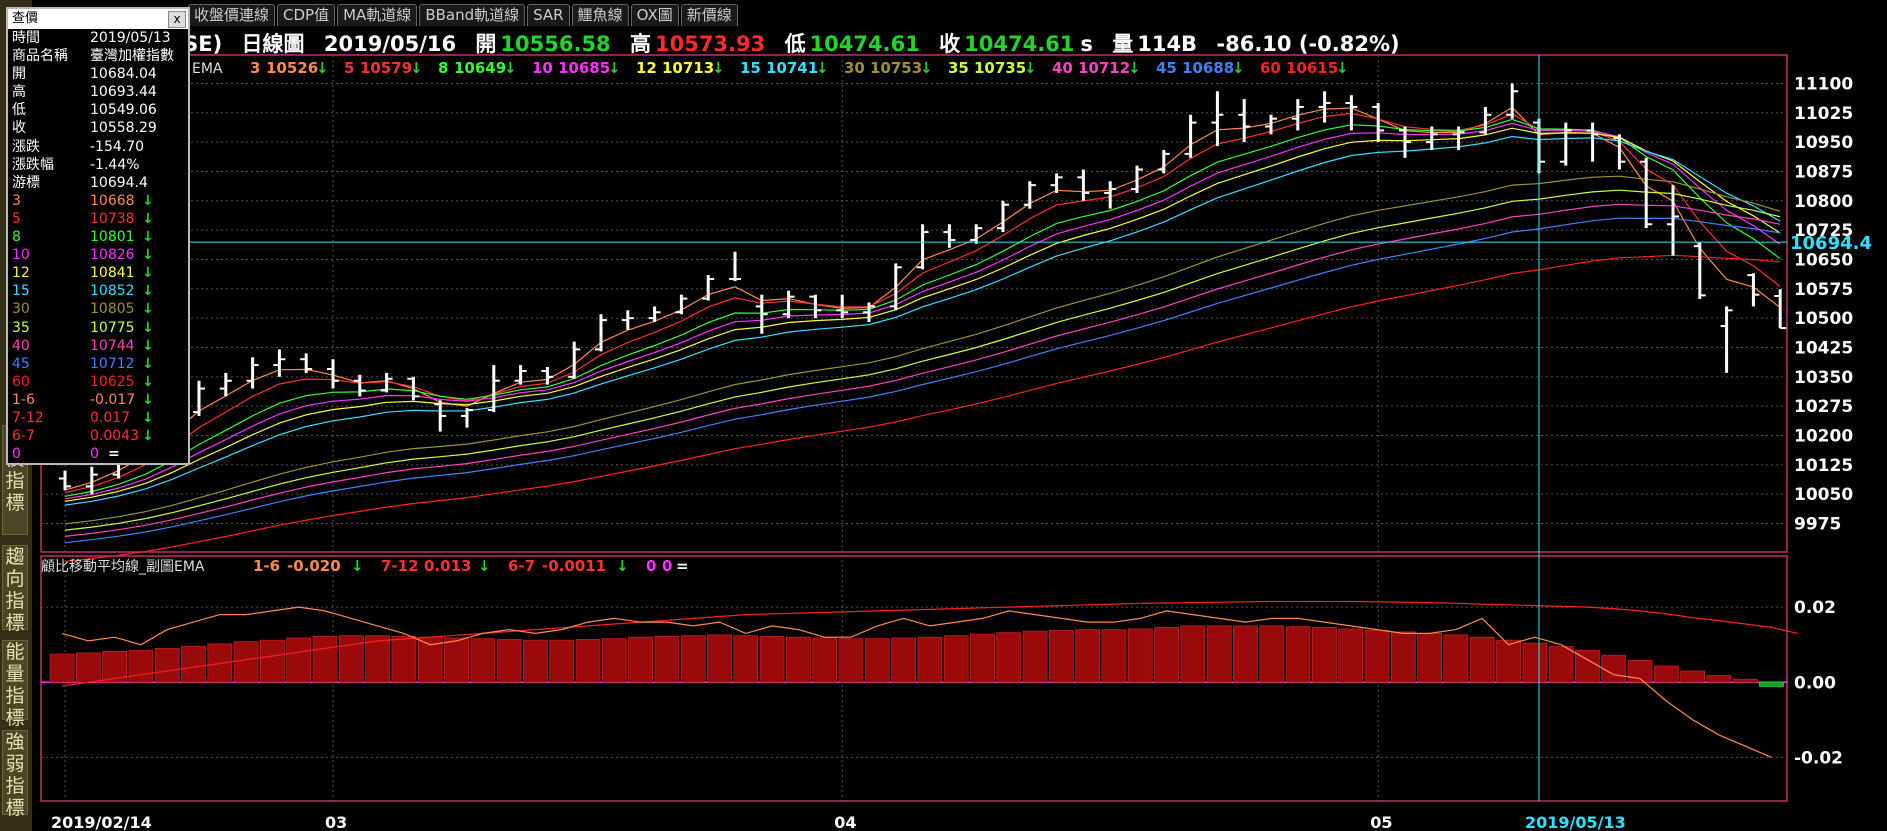 The width and height of the screenshot is (1887, 831). I want to click on ema-legend-value-10: 10685, so click(584, 68).